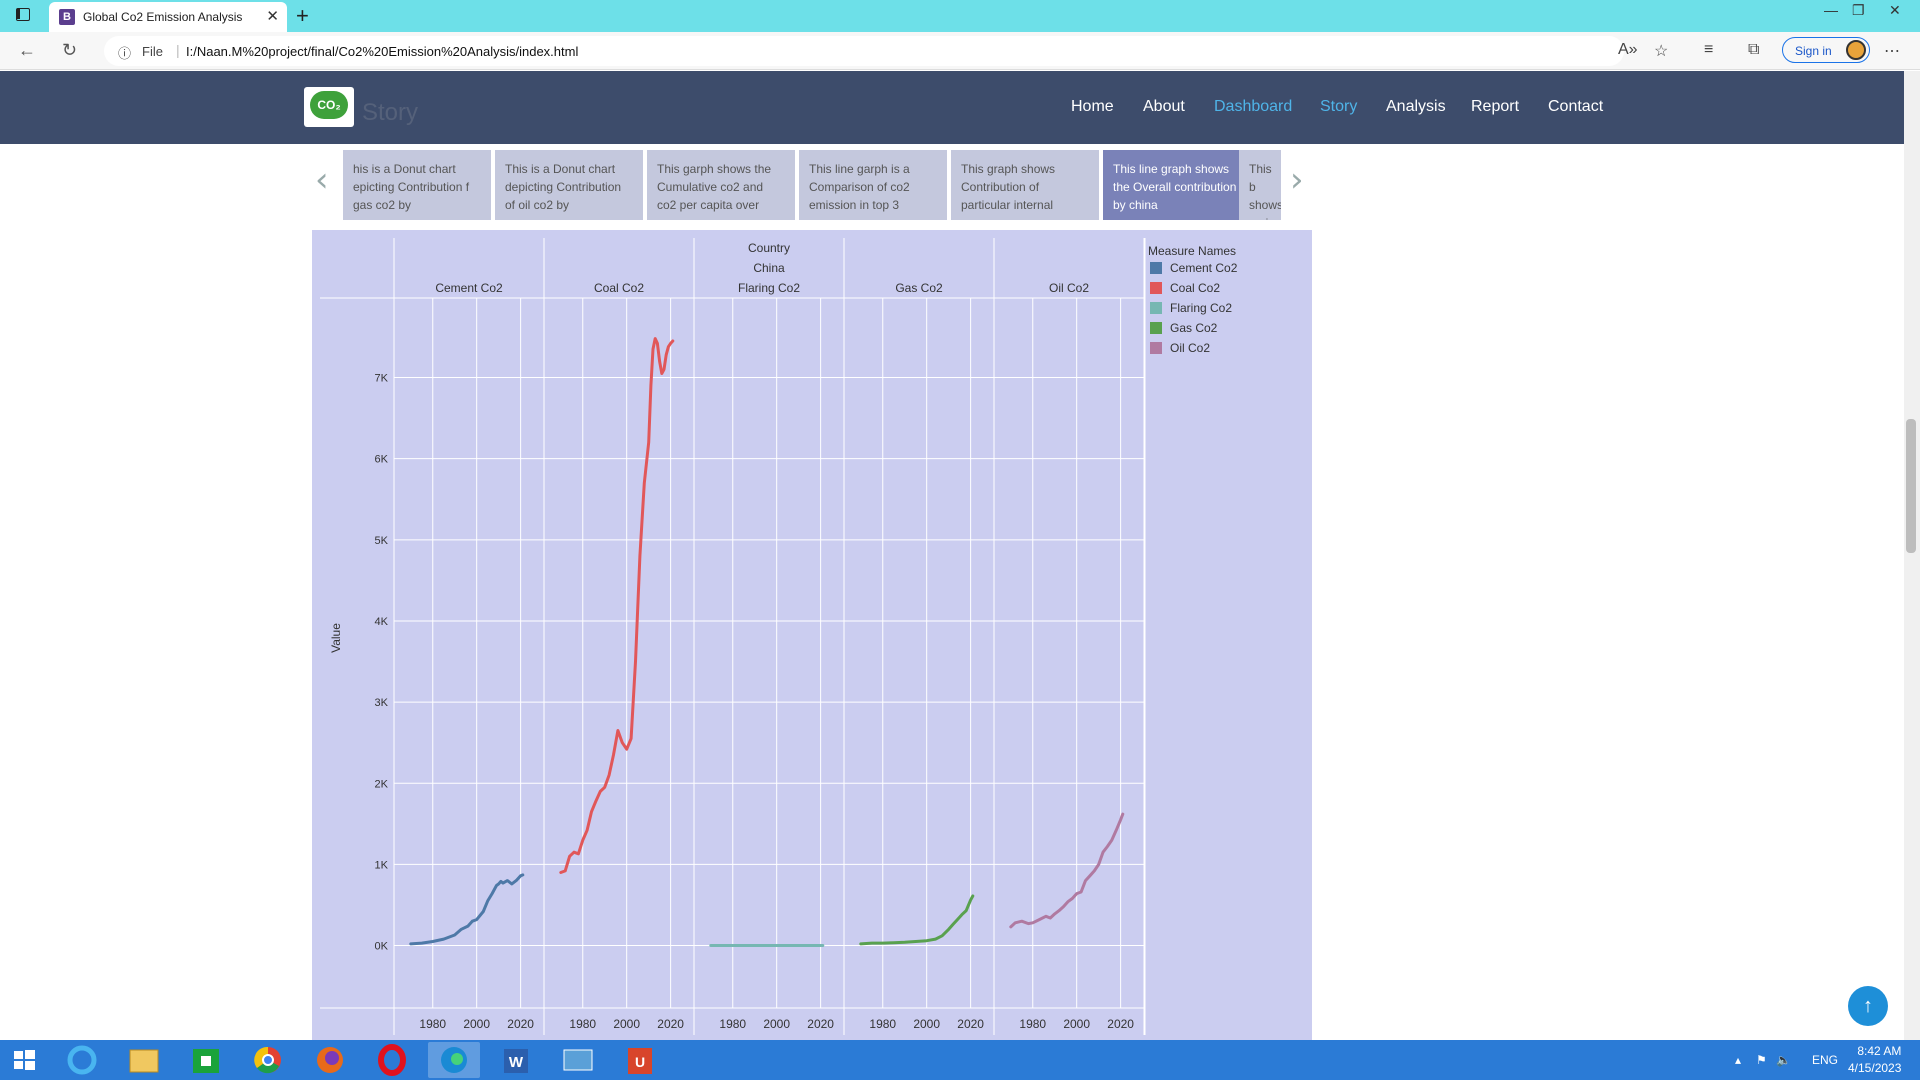  I want to click on tab-close-icon: ✕, so click(272, 16).